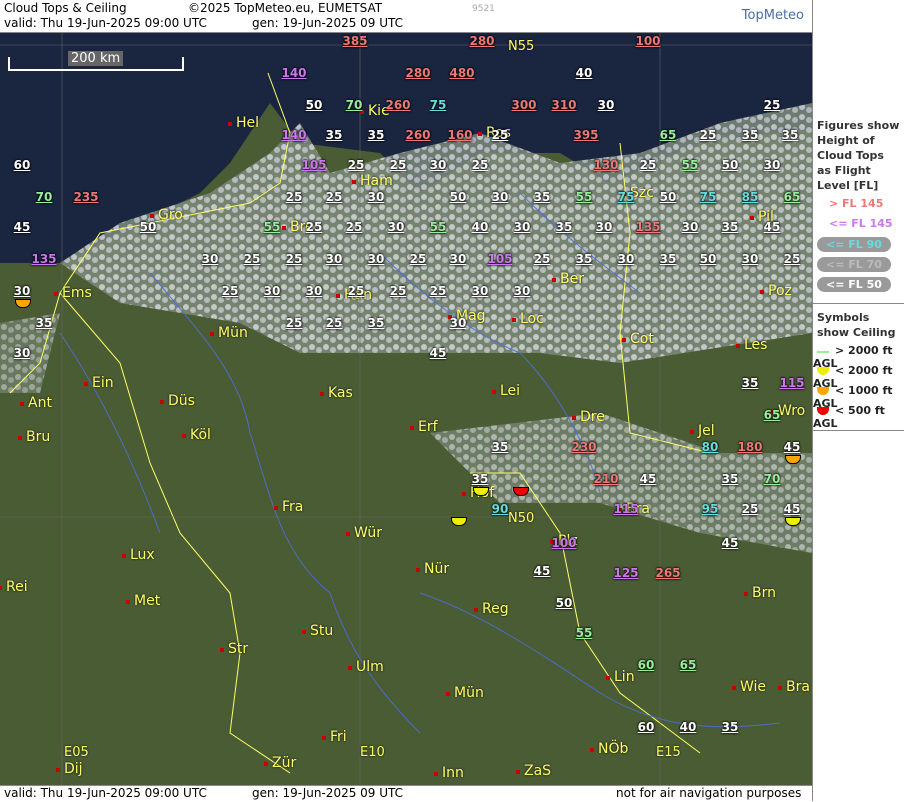 The width and height of the screenshot is (904, 802). What do you see at coordinates (491, 609) in the screenshot?
I see `city-label: Reg` at bounding box center [491, 609].